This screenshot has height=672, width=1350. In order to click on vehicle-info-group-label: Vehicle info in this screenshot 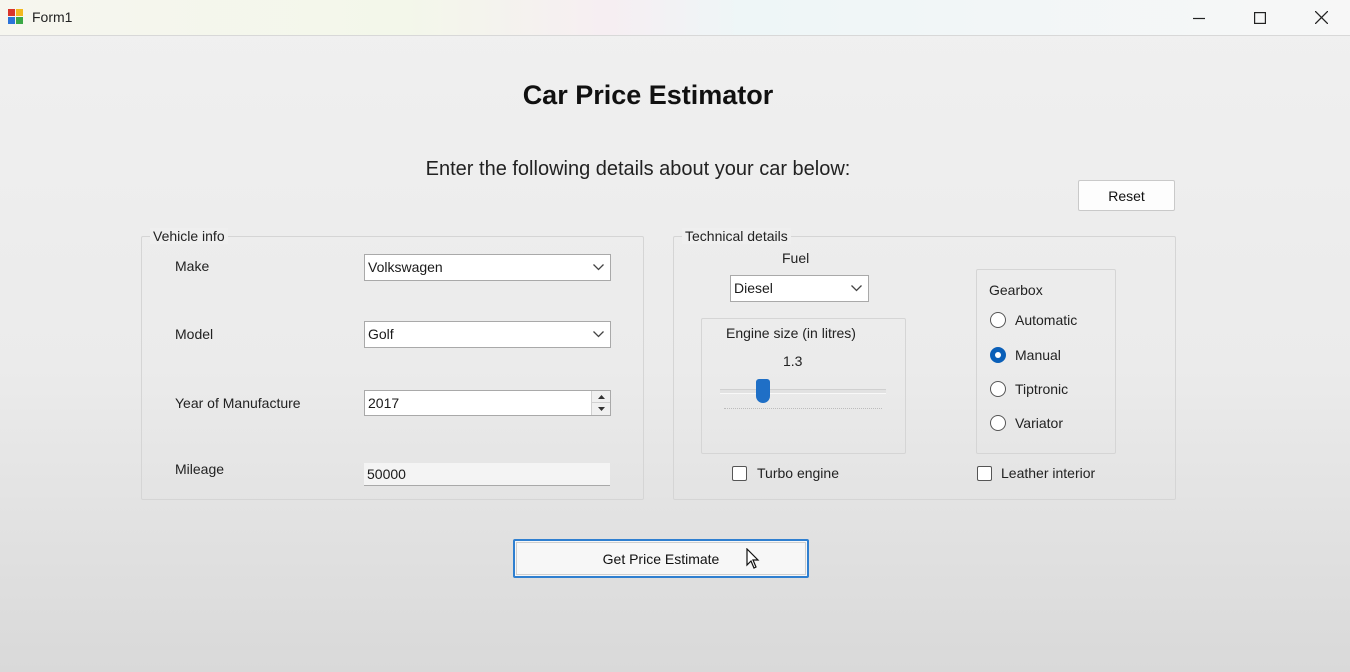, I will do `click(189, 236)`.